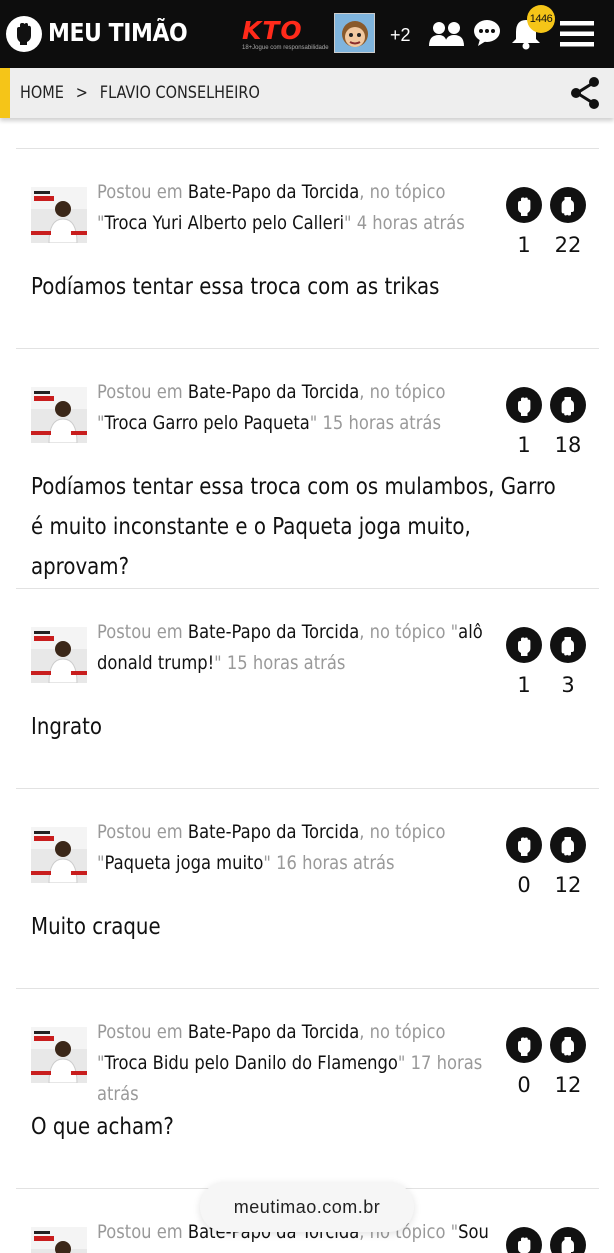 Image resolution: width=614 pixels, height=1253 pixels. Describe the element at coordinates (473, 1232) in the screenshot. I see `post-topic-link: Sou` at that location.